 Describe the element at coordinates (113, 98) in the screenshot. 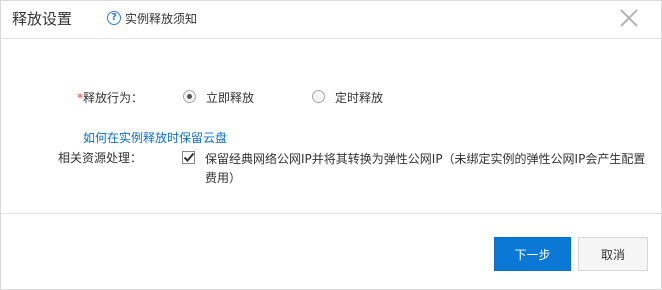

I see `release-behavior-label-text: 释放行为：` at that location.